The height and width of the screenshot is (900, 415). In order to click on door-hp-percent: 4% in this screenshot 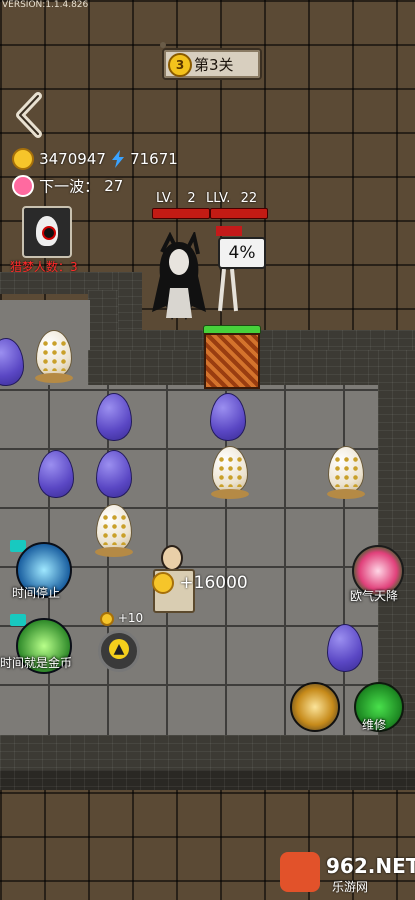, I will do `click(242, 253)`.